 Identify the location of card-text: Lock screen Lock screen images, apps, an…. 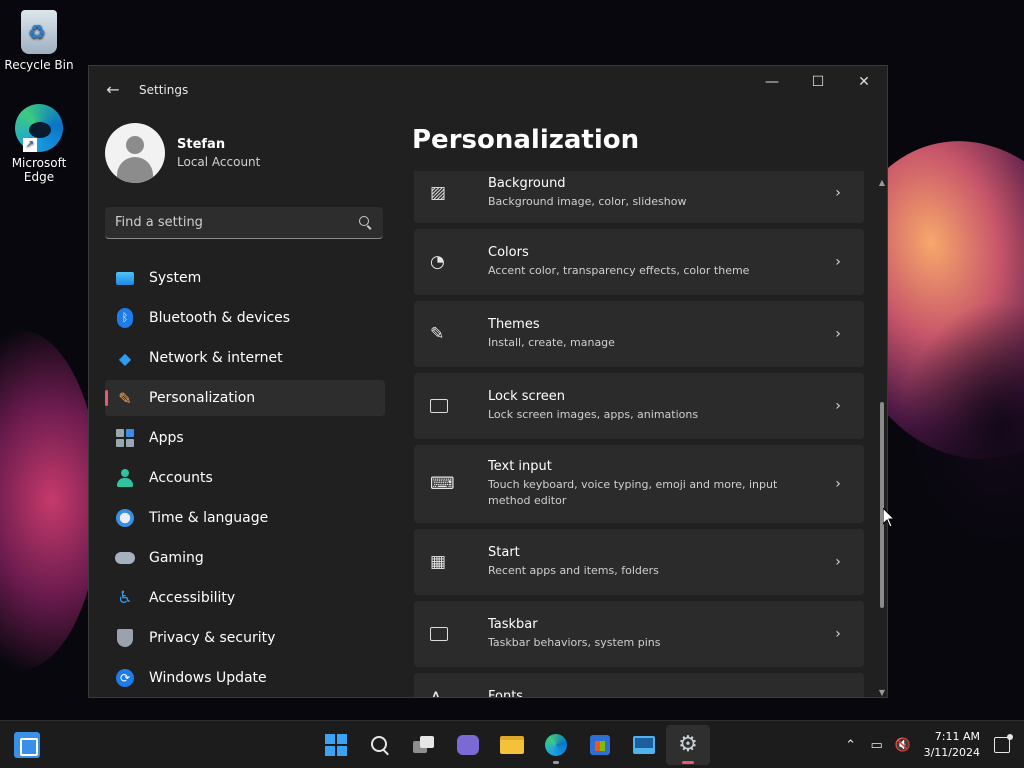
(645, 406).